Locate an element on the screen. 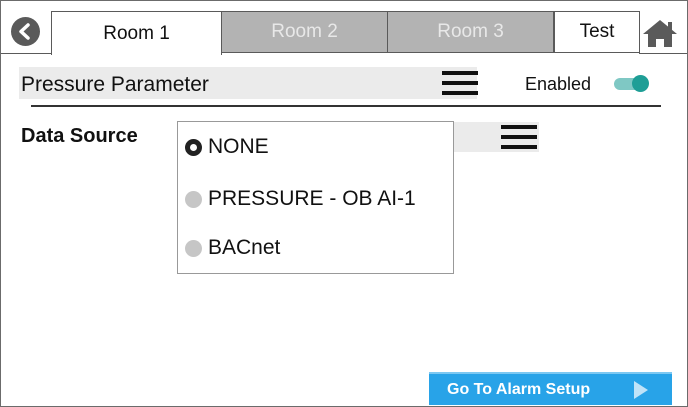  option-pressure-ob-ai-1: PRESSURE - OB AI-1 is located at coordinates (300, 199).